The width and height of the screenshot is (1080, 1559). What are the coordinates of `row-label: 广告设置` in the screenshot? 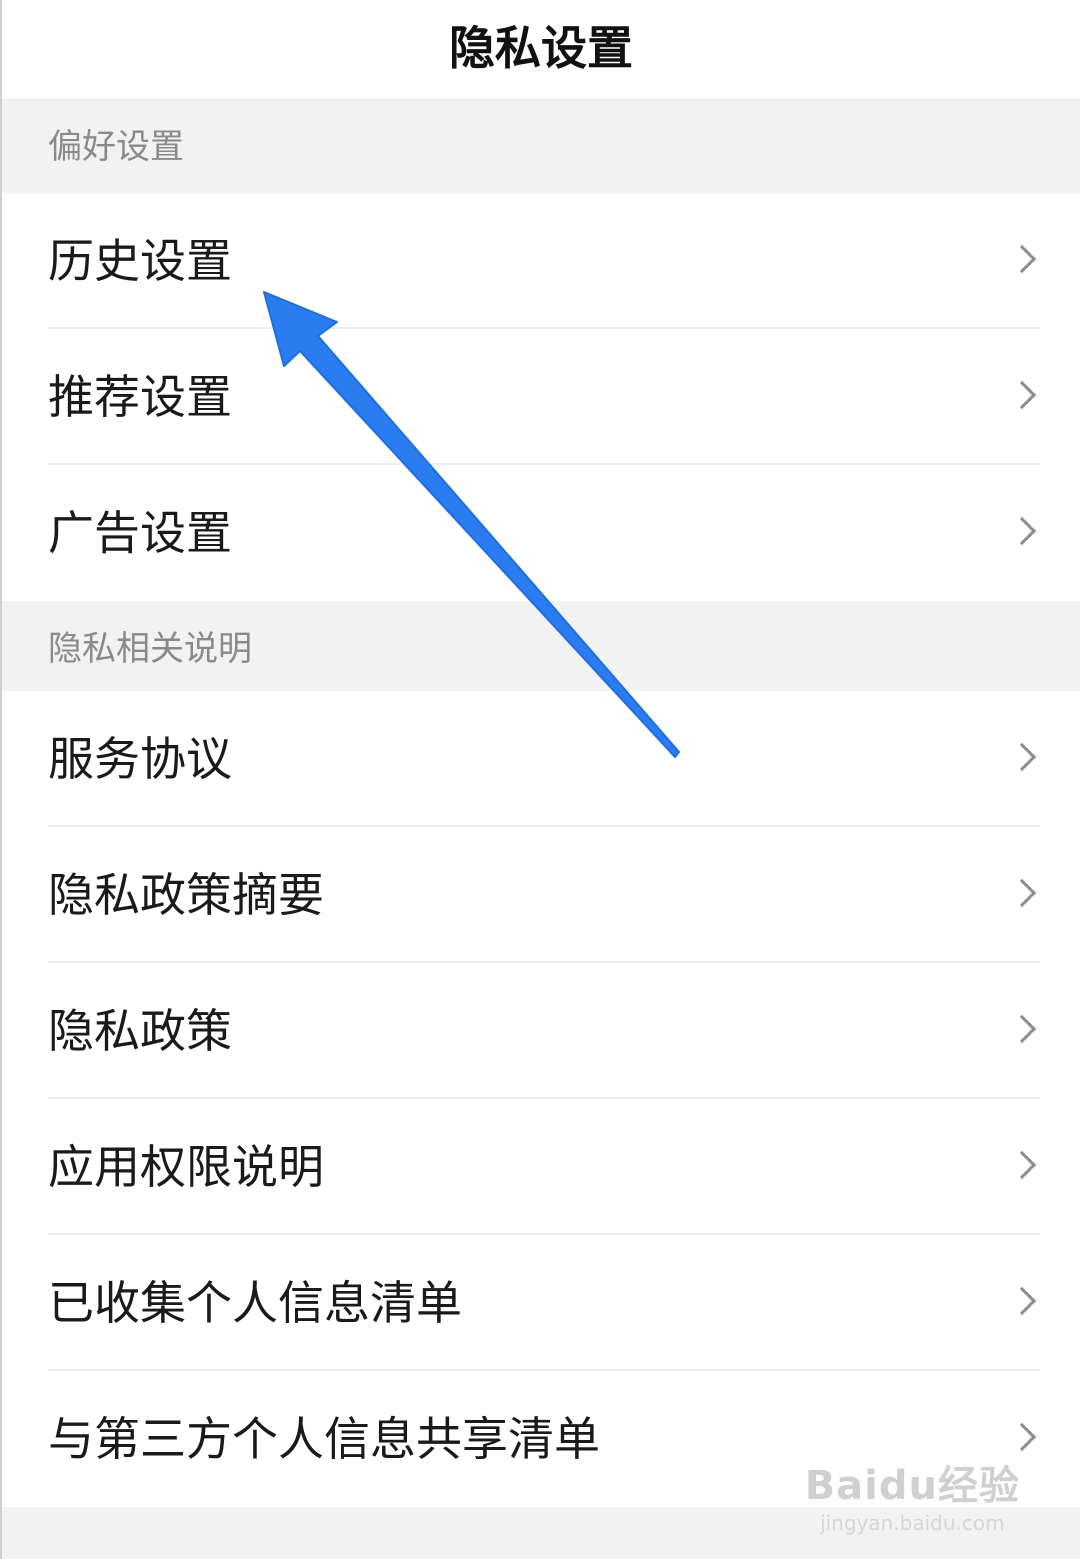 It's located at (140, 533).